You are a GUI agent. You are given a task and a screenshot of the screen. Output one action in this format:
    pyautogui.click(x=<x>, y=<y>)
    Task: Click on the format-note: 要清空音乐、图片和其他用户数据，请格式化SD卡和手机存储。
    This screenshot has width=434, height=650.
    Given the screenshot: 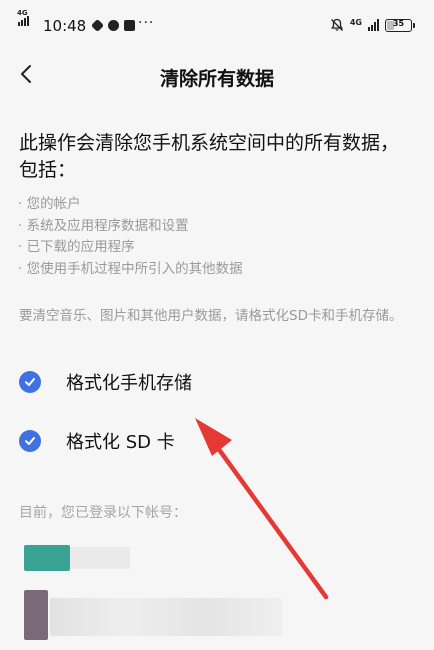 What is the action you would take?
    pyautogui.click(x=211, y=316)
    